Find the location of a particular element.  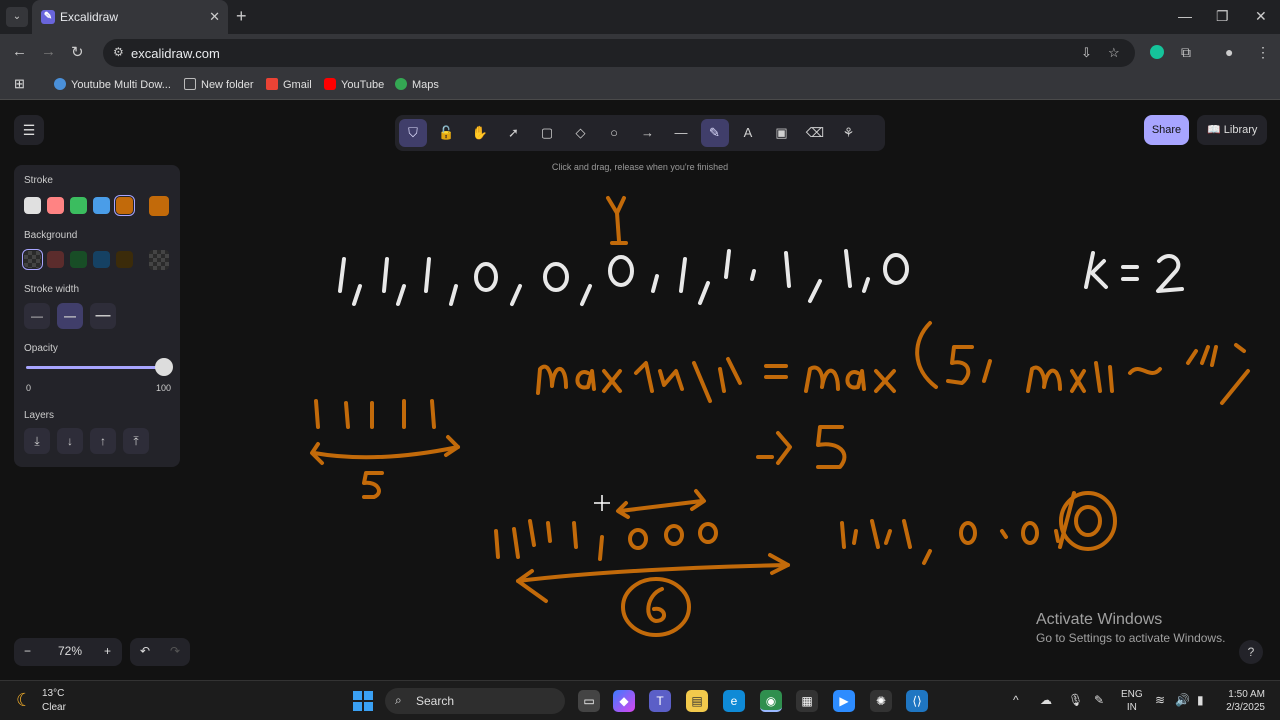

region-code: IN is located at coordinates (1131, 707).